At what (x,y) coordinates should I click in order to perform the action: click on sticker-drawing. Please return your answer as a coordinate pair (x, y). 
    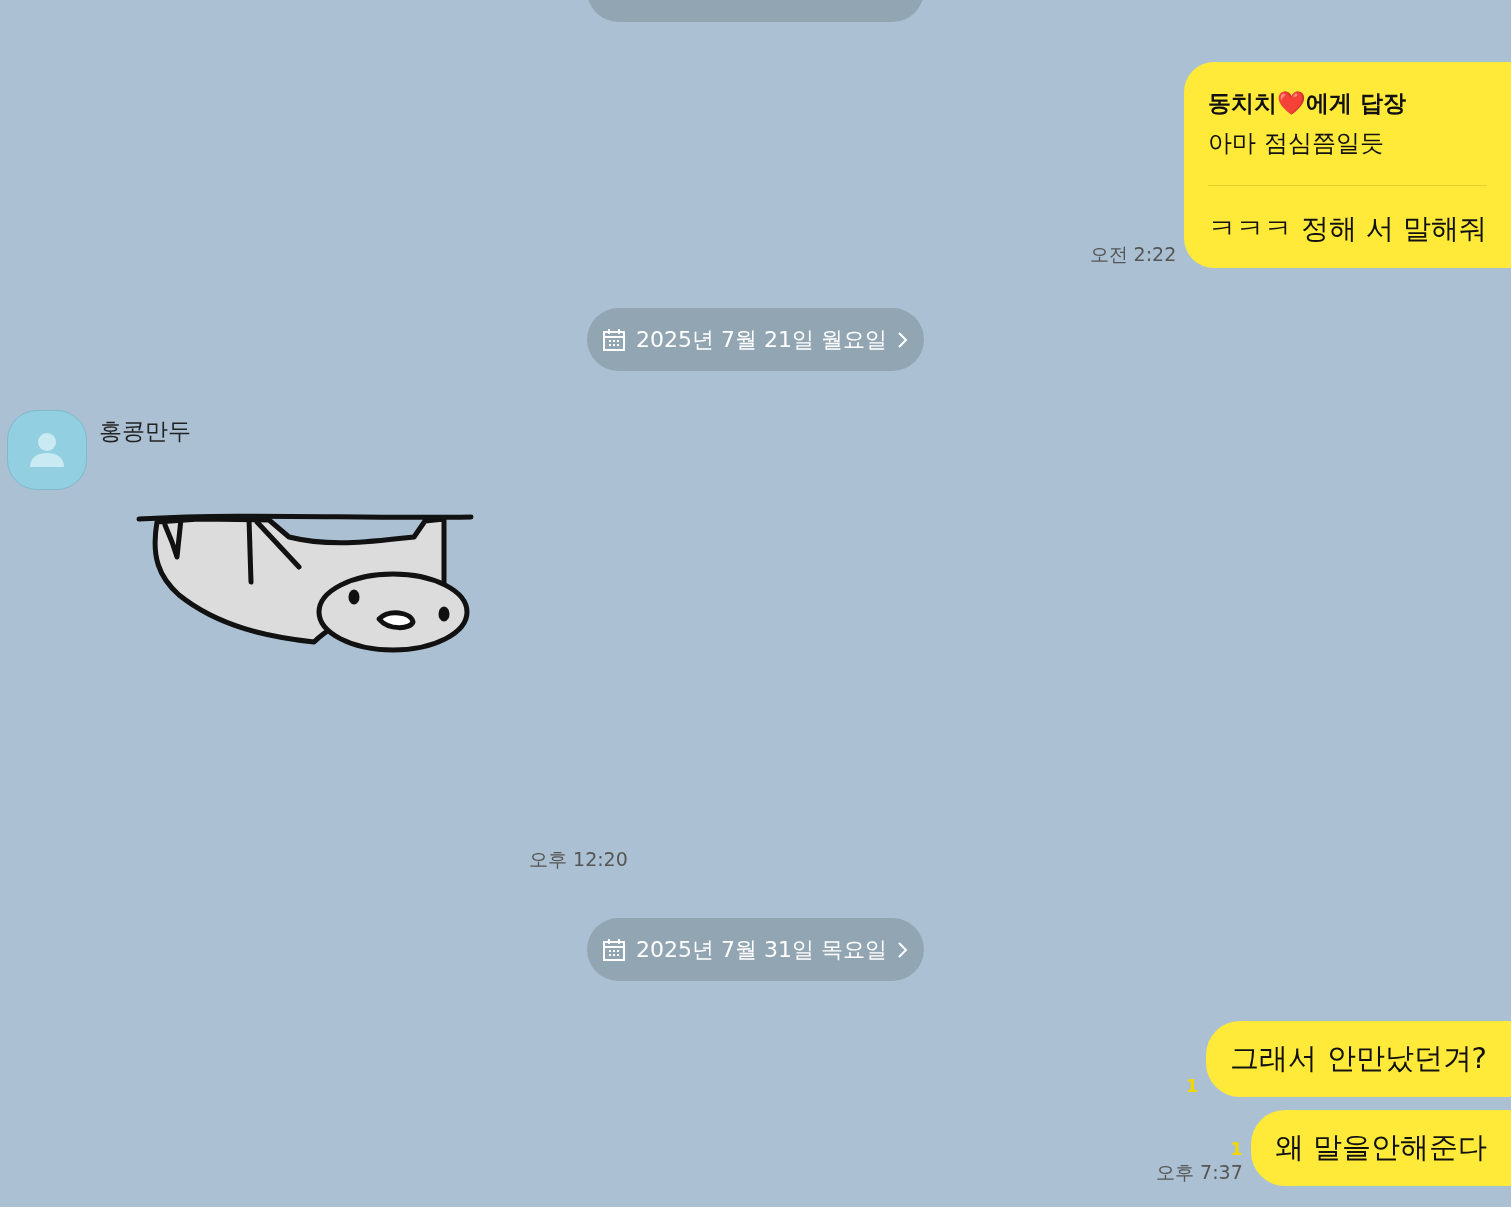
    Looking at the image, I should click on (305, 583).